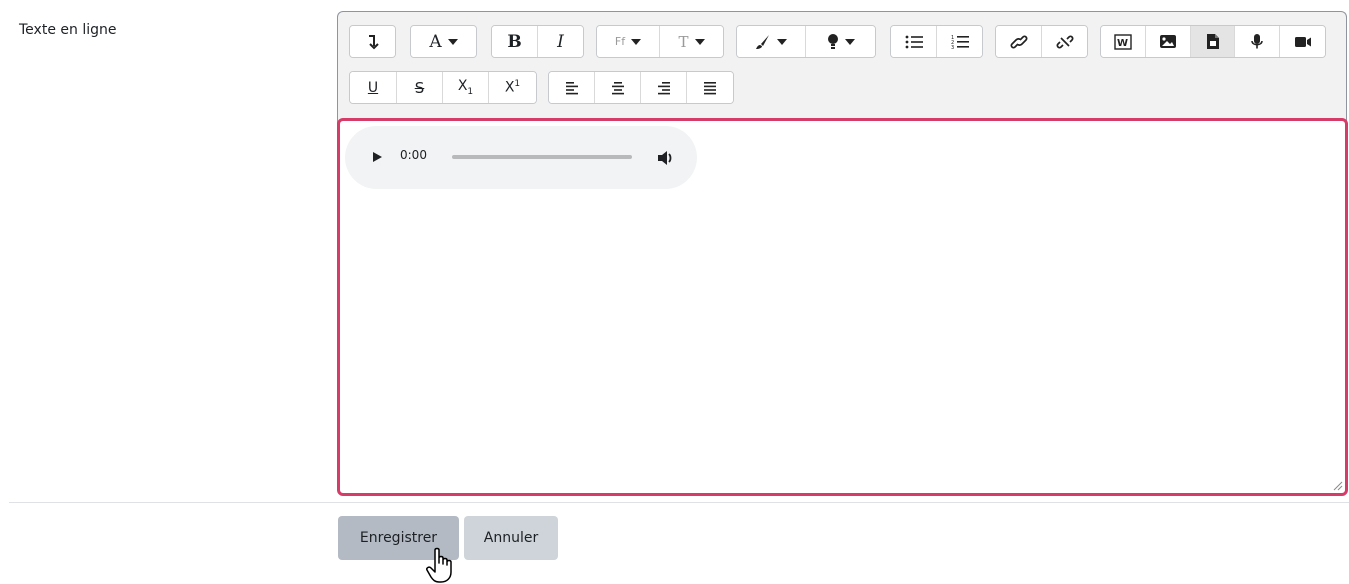  Describe the element at coordinates (435, 41) in the screenshot. I see `font-color-icon: A` at that location.